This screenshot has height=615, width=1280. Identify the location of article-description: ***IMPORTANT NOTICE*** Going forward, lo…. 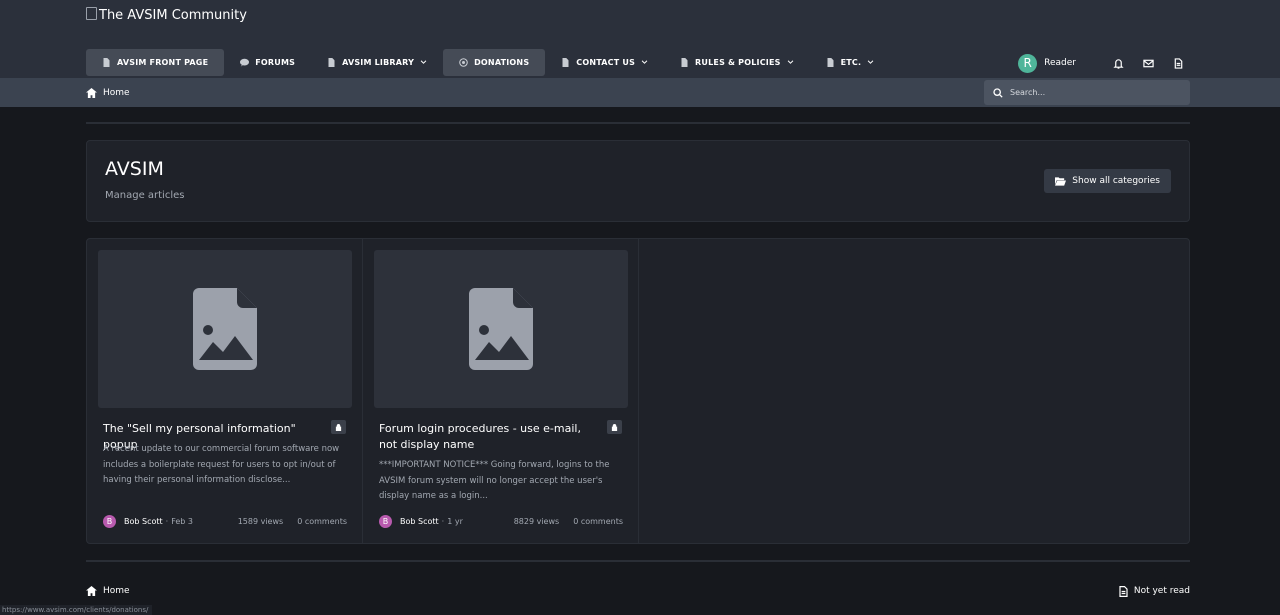
(494, 480).